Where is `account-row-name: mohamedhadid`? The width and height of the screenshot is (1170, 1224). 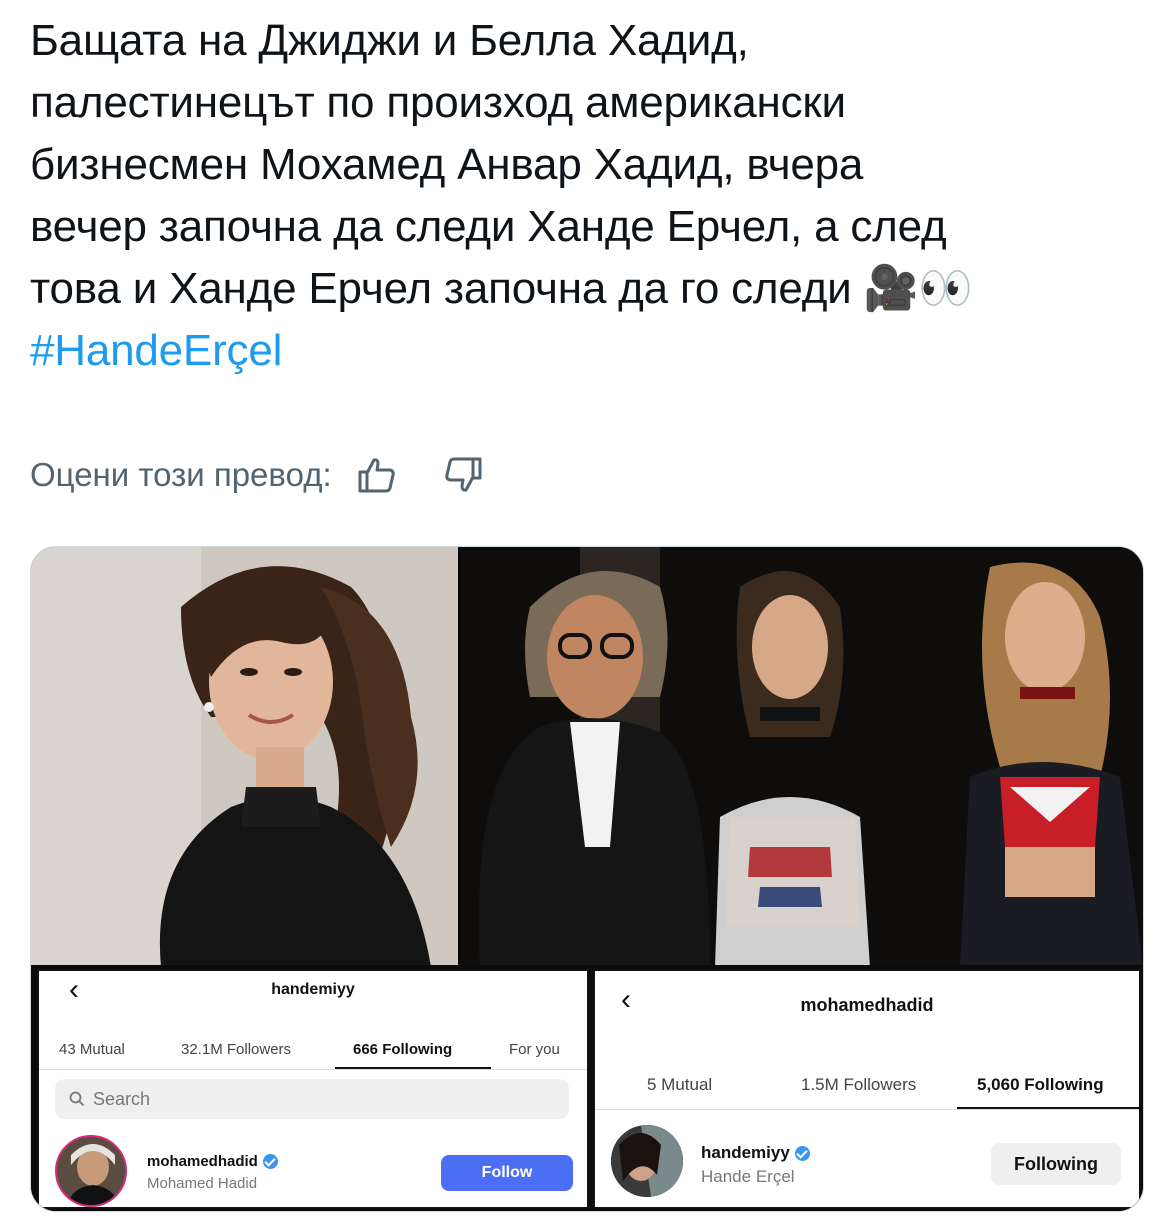 account-row-name: mohamedhadid is located at coordinates (212, 1161).